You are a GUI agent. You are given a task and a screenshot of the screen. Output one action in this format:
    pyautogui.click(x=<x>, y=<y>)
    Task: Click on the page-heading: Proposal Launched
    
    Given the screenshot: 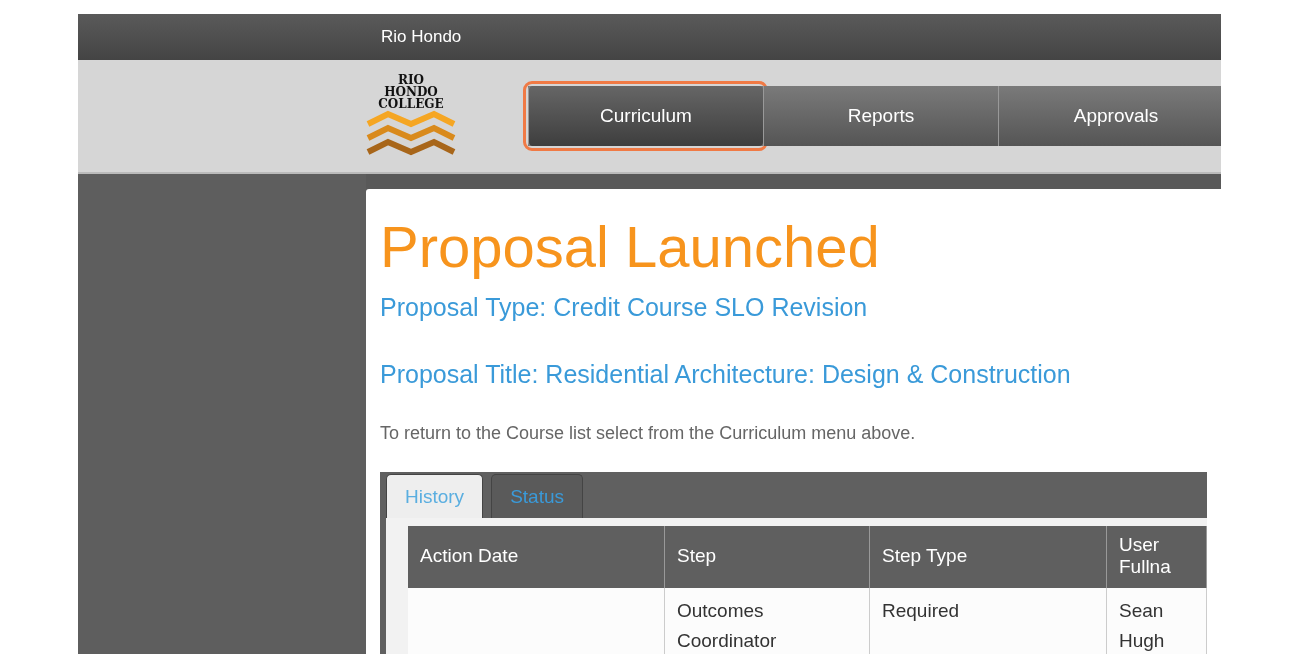 What is the action you would take?
    pyautogui.click(x=630, y=247)
    